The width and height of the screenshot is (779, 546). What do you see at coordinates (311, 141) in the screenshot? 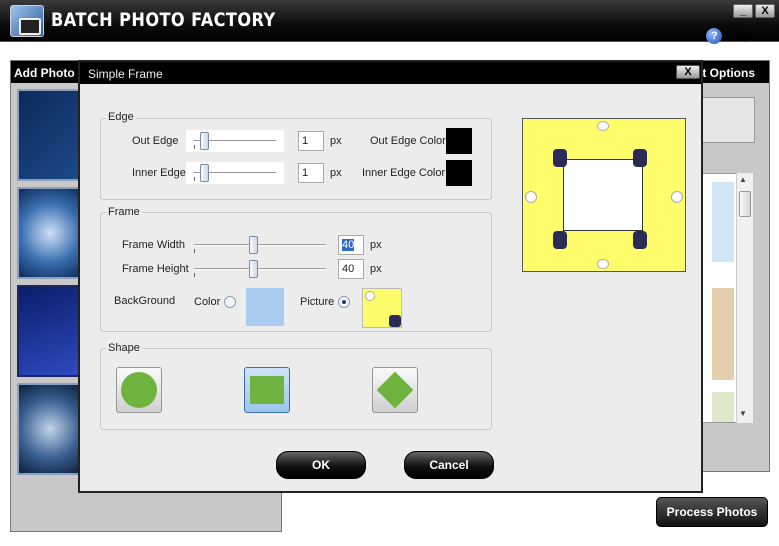
I see `out-edge-value: 1` at bounding box center [311, 141].